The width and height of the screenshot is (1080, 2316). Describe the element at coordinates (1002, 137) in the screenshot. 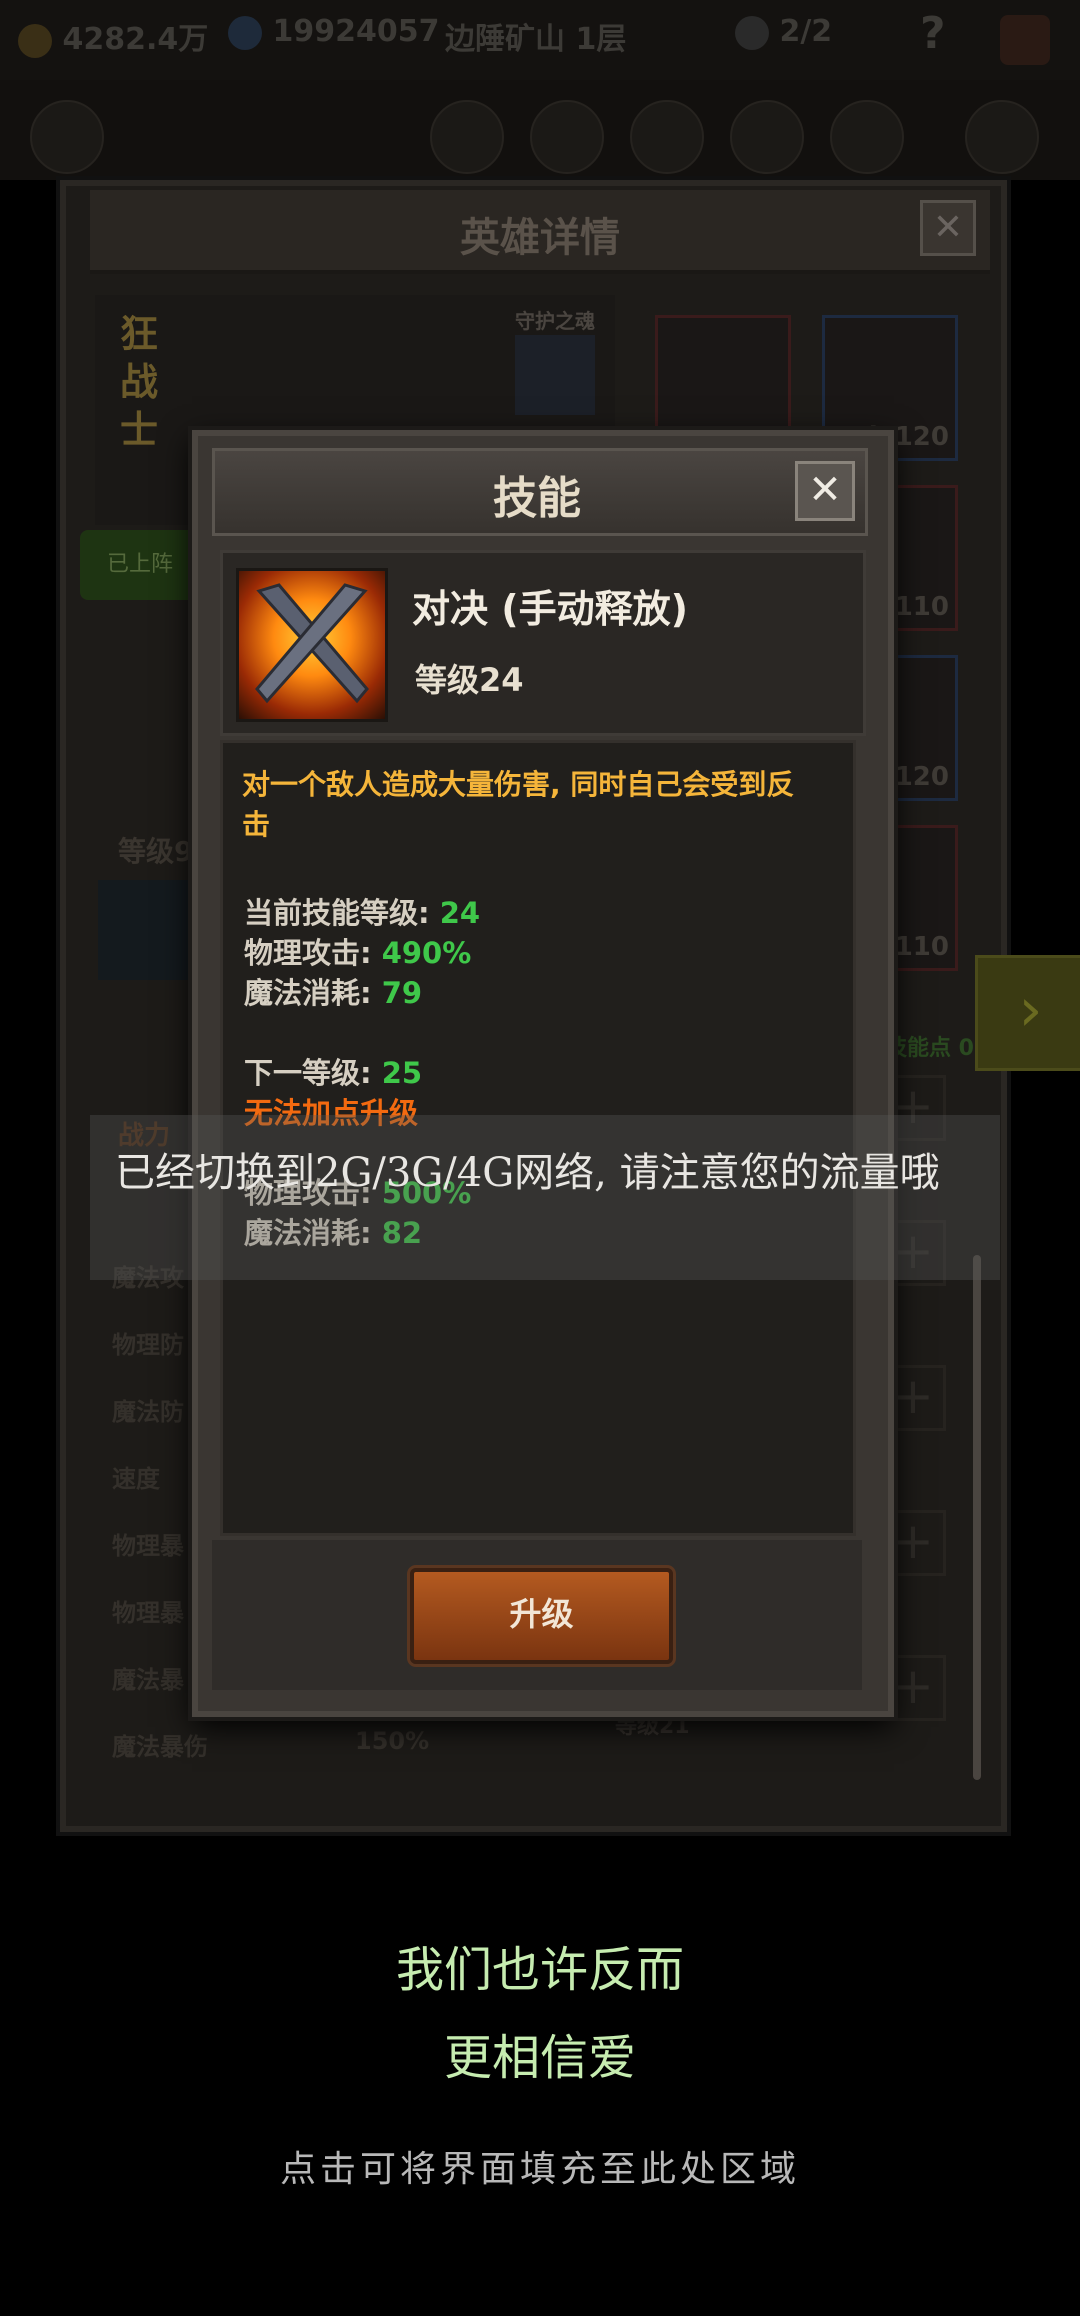

I see `clock-icon` at that location.